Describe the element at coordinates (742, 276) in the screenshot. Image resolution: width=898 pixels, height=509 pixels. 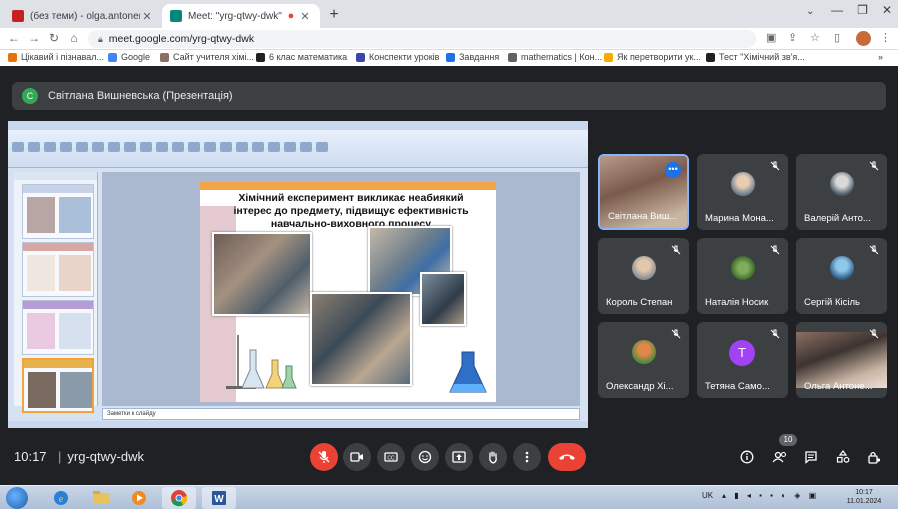
I see `participant-tile: Наталія Носик` at that location.